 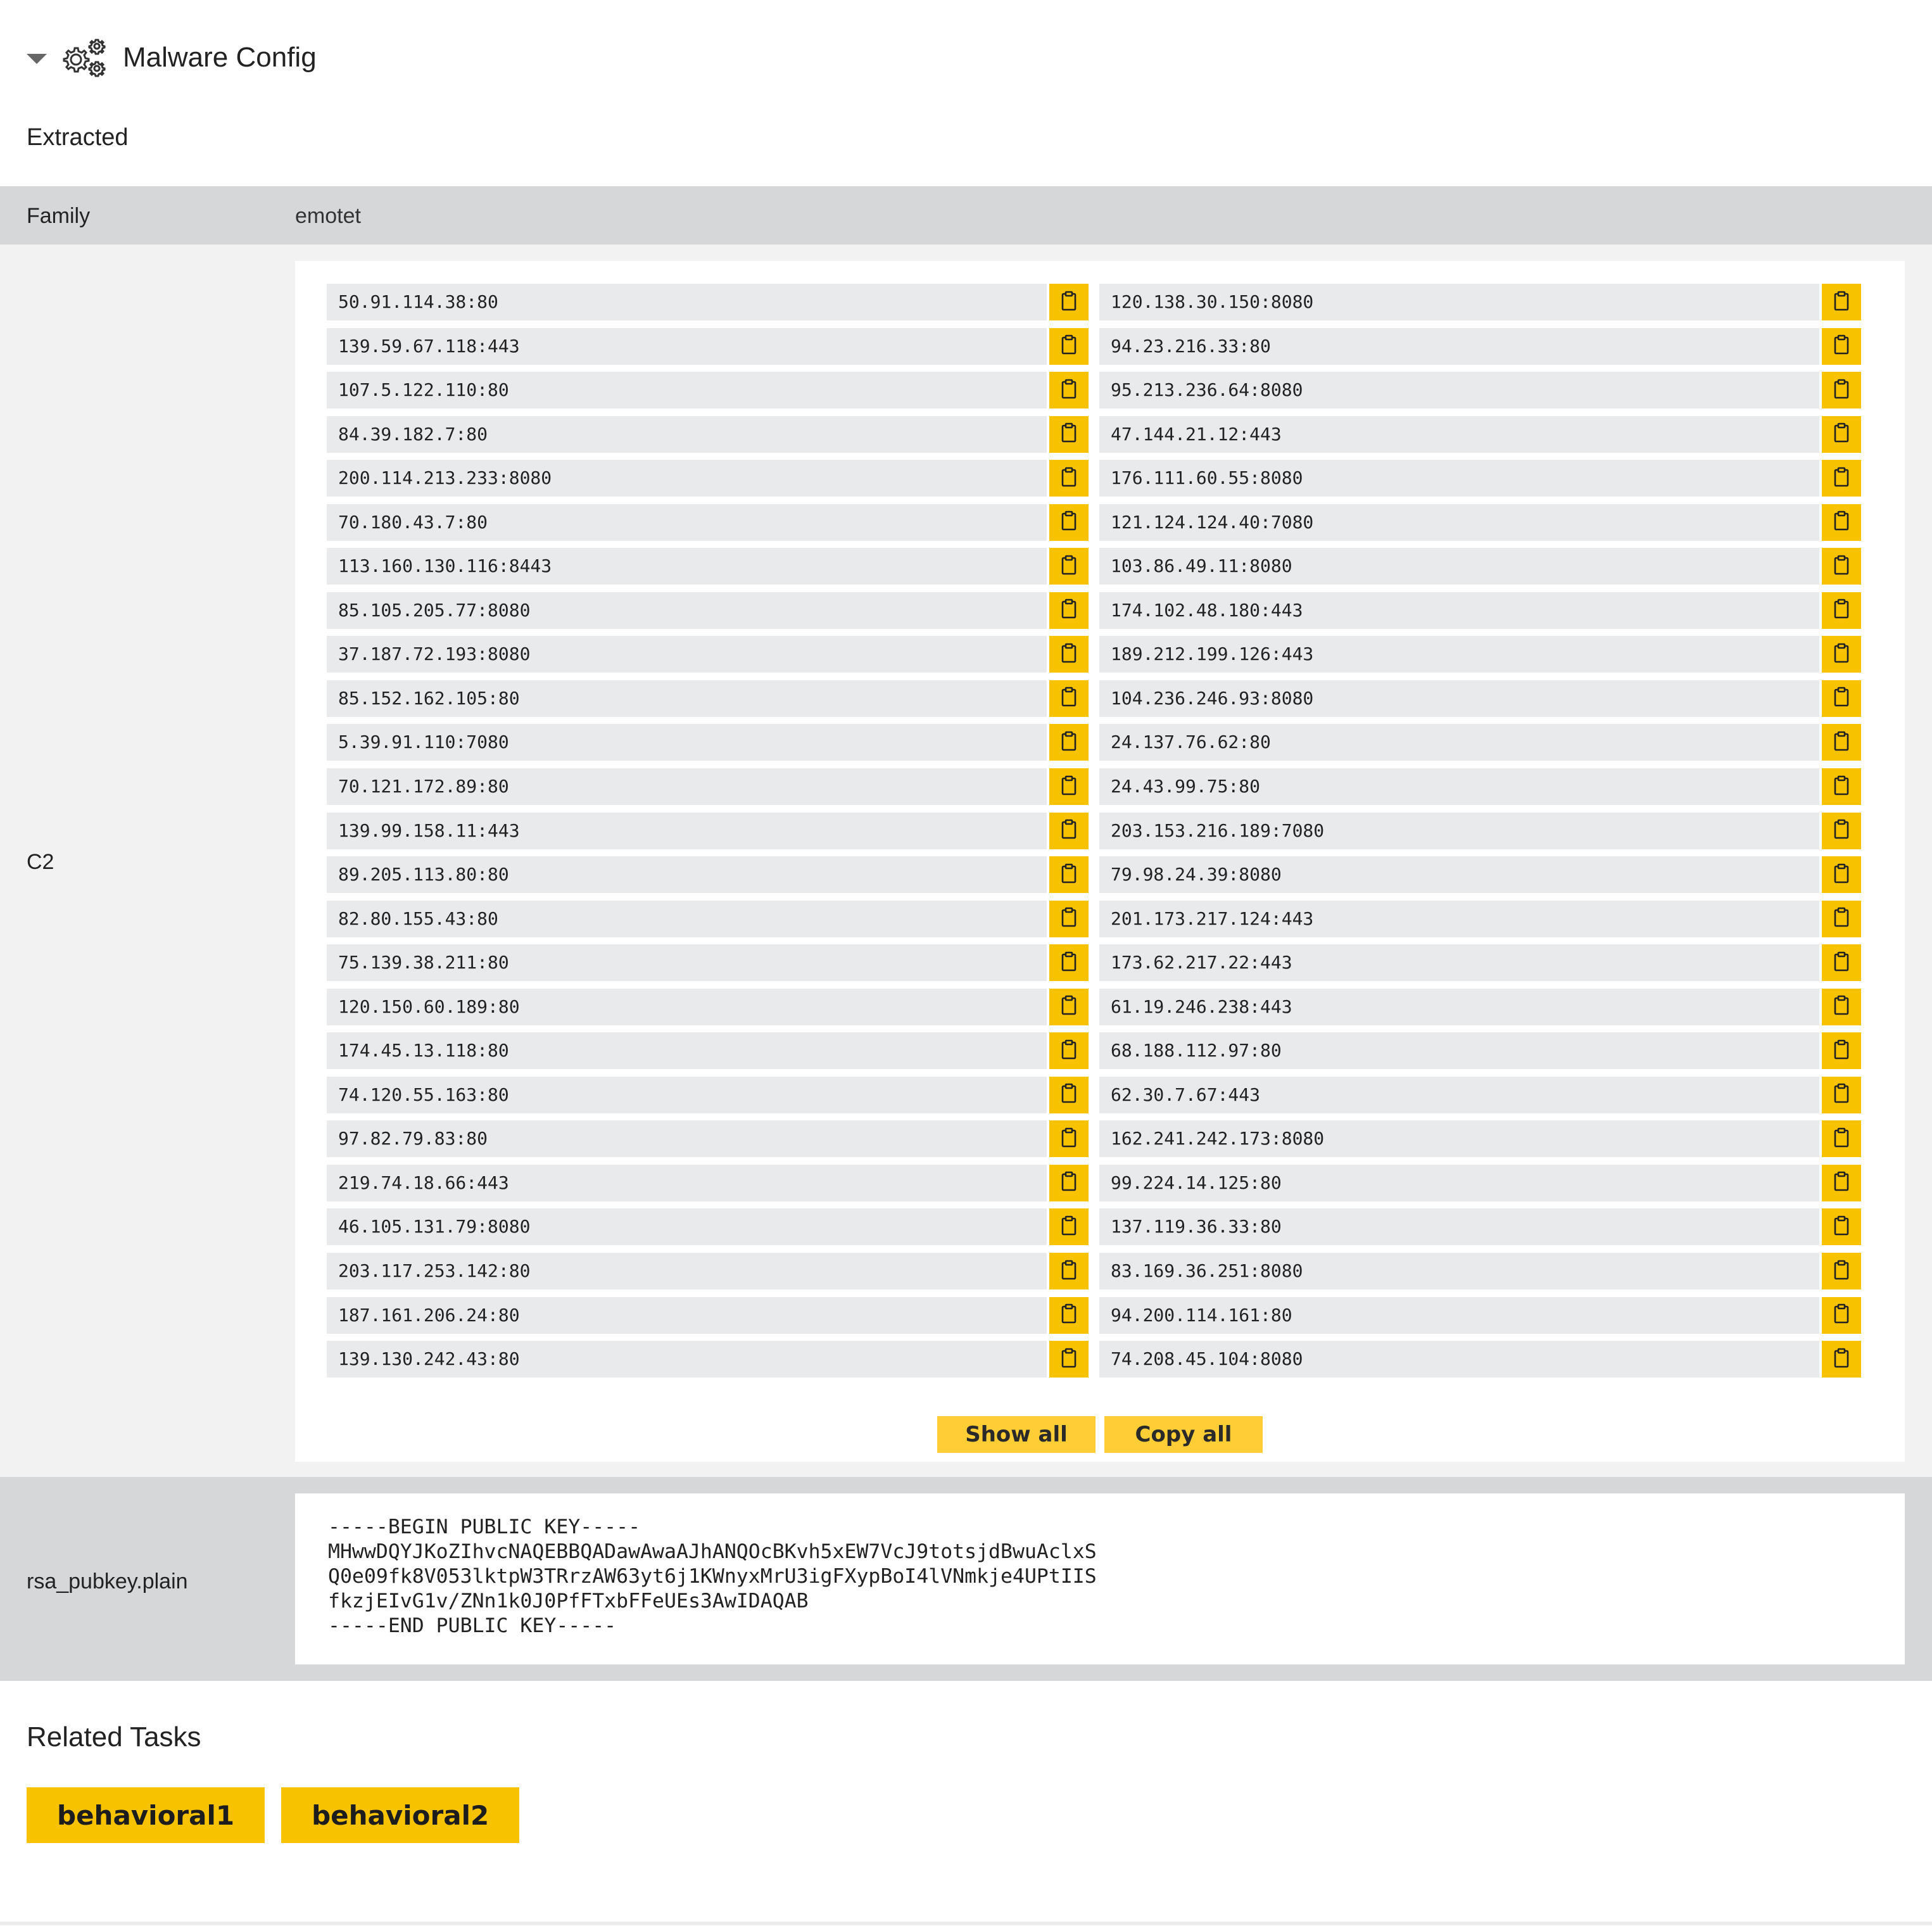 I want to click on c2-address: 24.43.99.75:80, so click(x=1459, y=787).